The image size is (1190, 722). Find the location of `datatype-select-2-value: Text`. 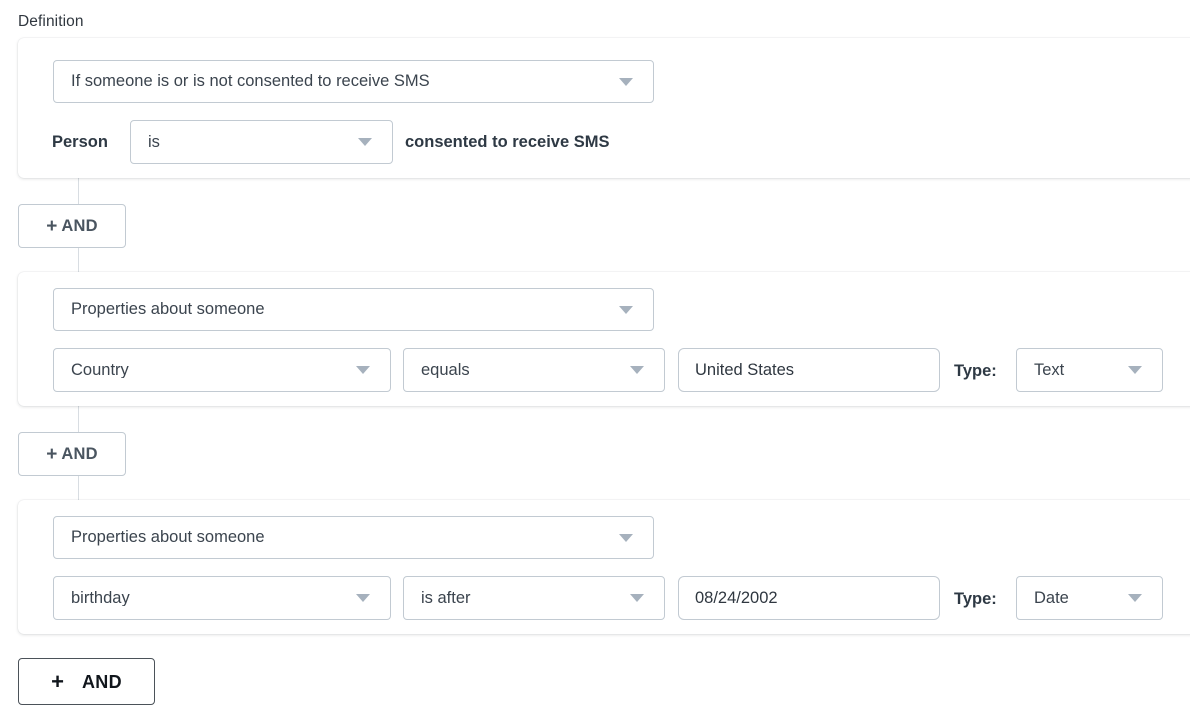

datatype-select-2-value: Text is located at coordinates (1049, 370).